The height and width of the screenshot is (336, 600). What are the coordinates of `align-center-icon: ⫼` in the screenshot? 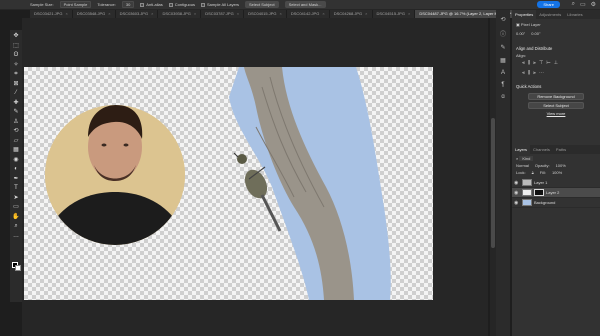 It's located at (529, 63).